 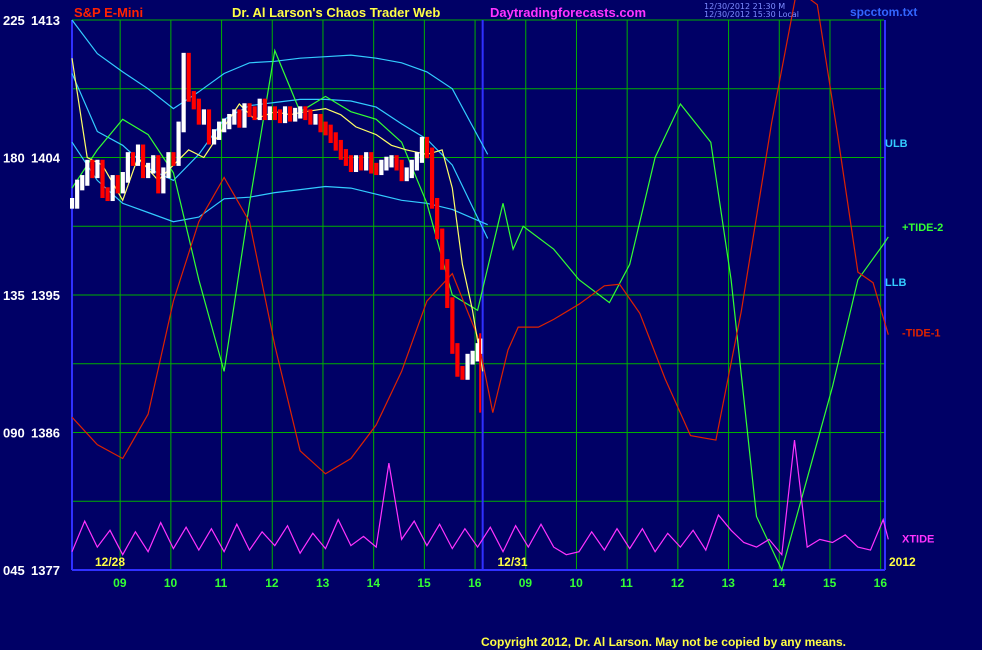 I want to click on series-label: XTIDE, so click(x=918, y=540).